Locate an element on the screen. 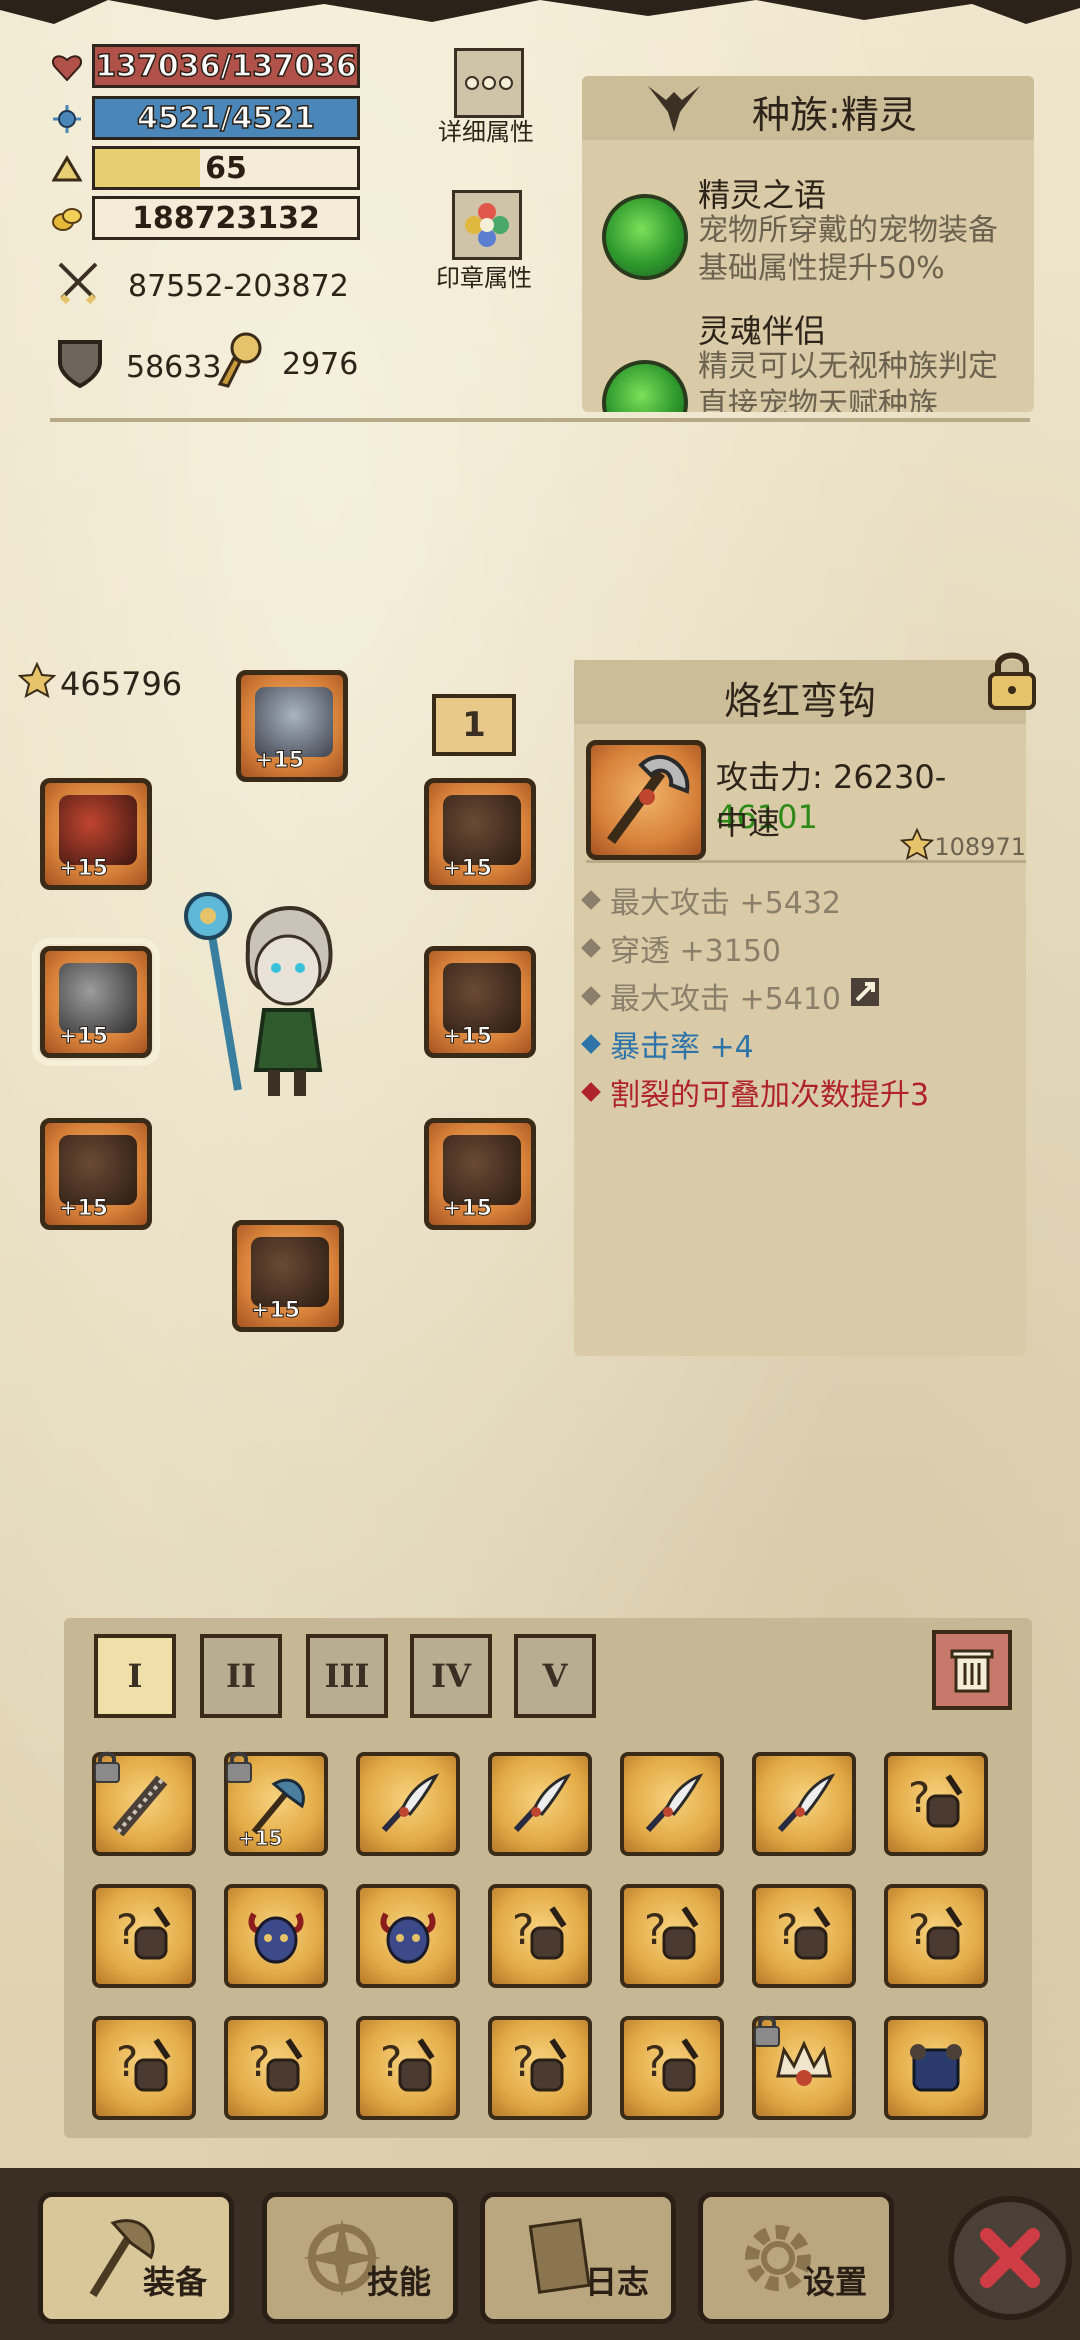 This screenshot has height=2340, width=1080. trash-icon is located at coordinates (972, 1671).